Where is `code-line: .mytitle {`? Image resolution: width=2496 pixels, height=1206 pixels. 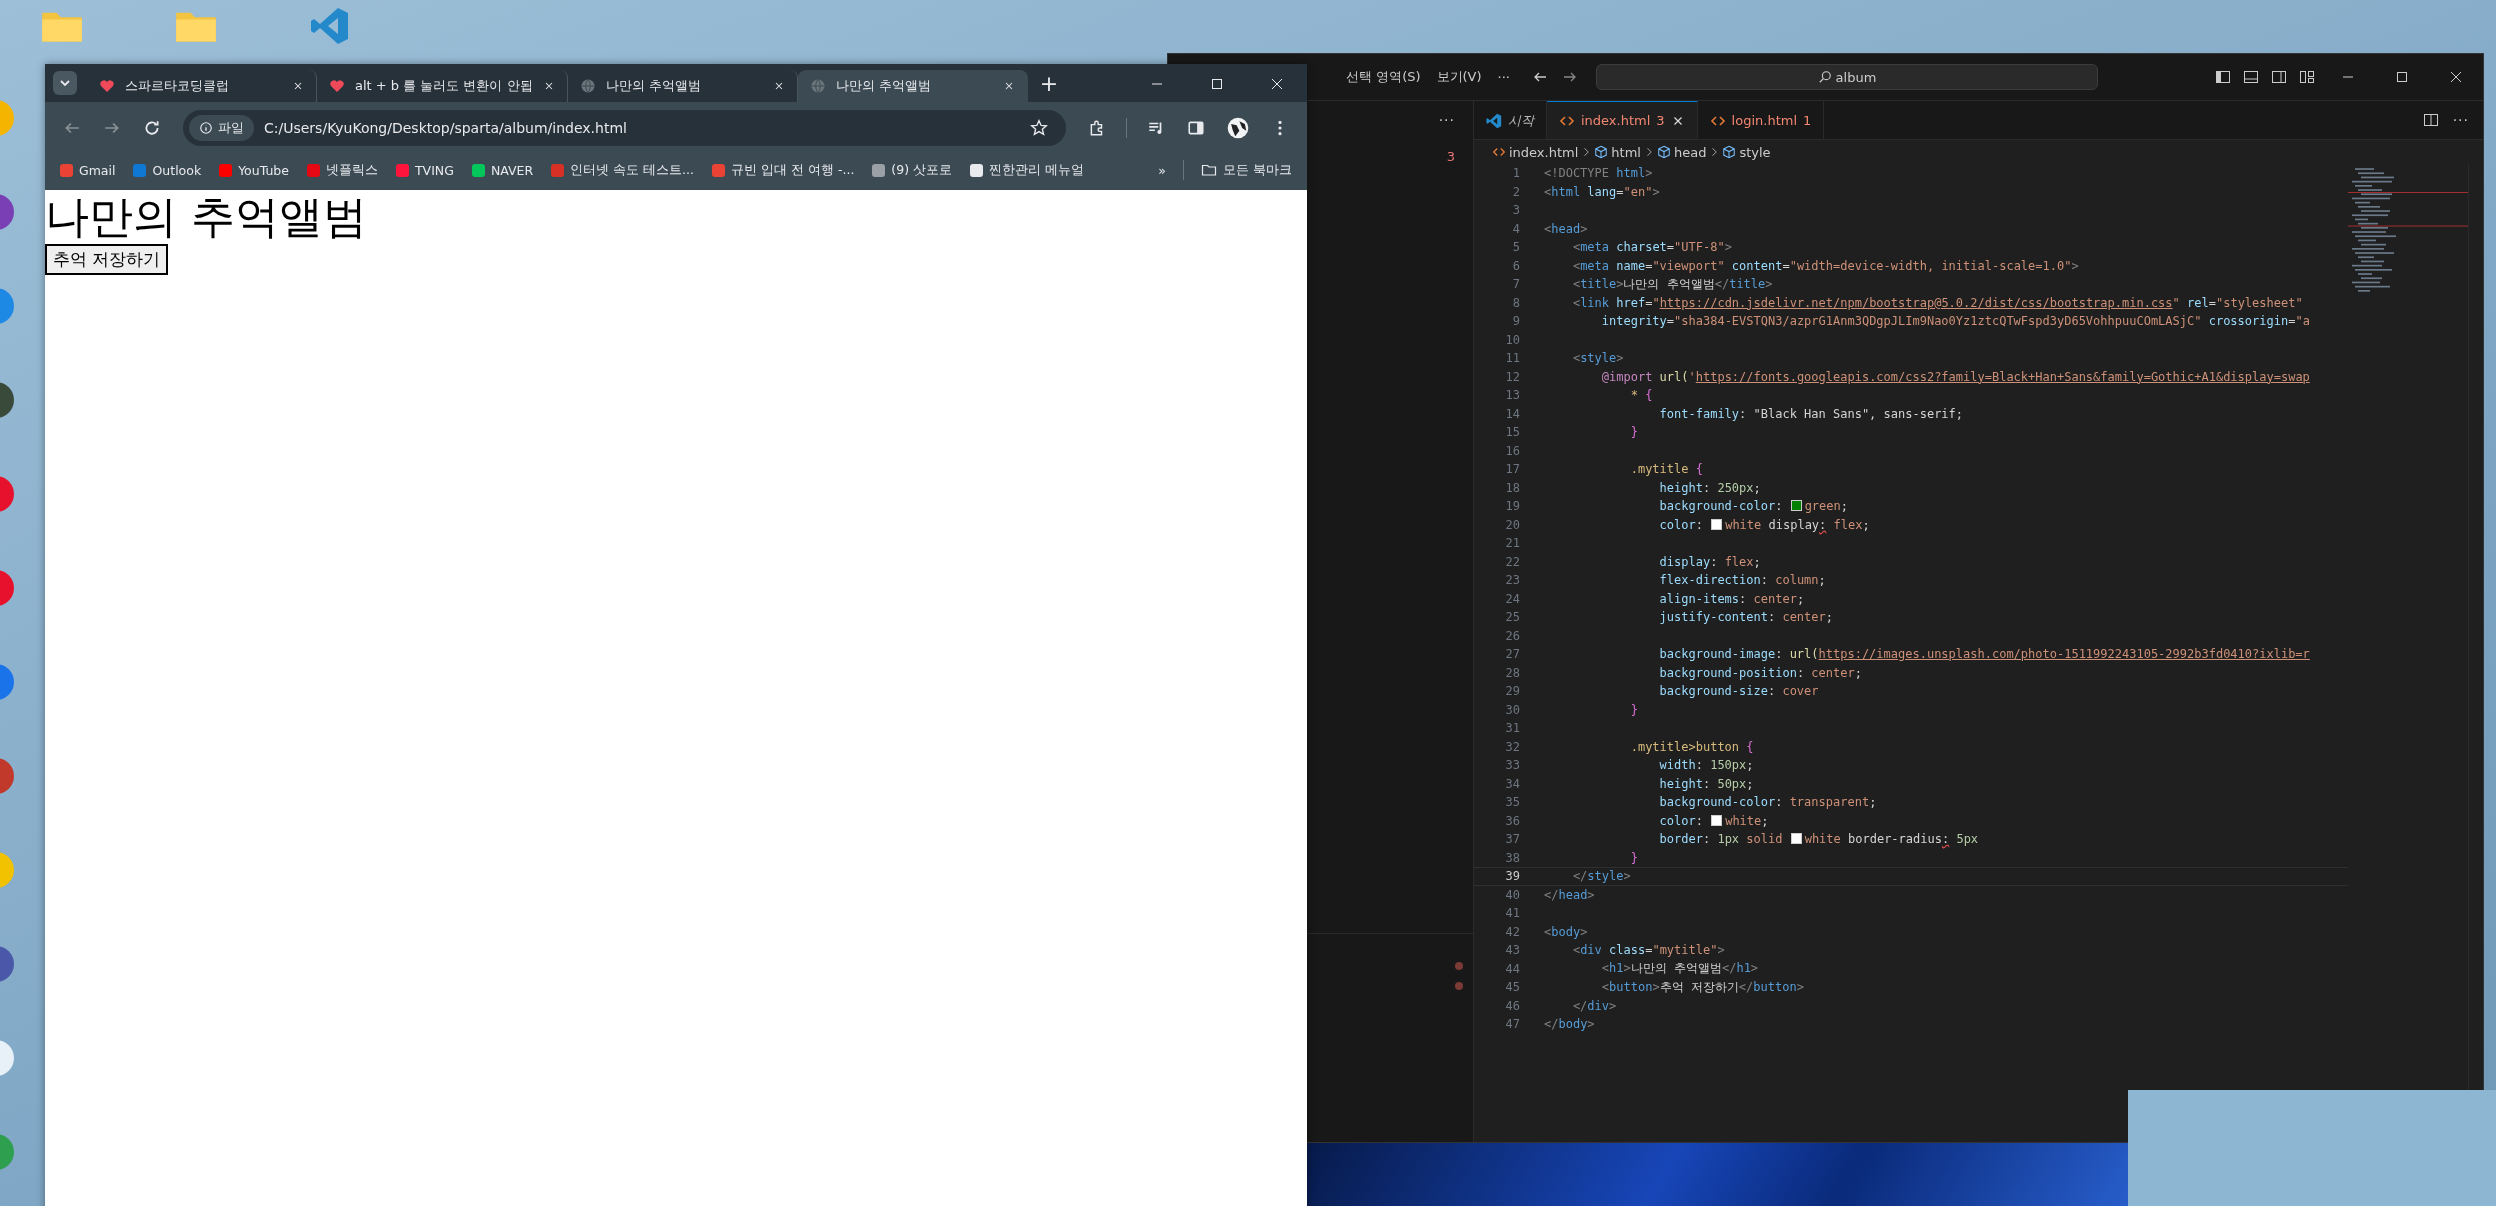
code-line: .mytitle { is located at coordinates (1666, 469).